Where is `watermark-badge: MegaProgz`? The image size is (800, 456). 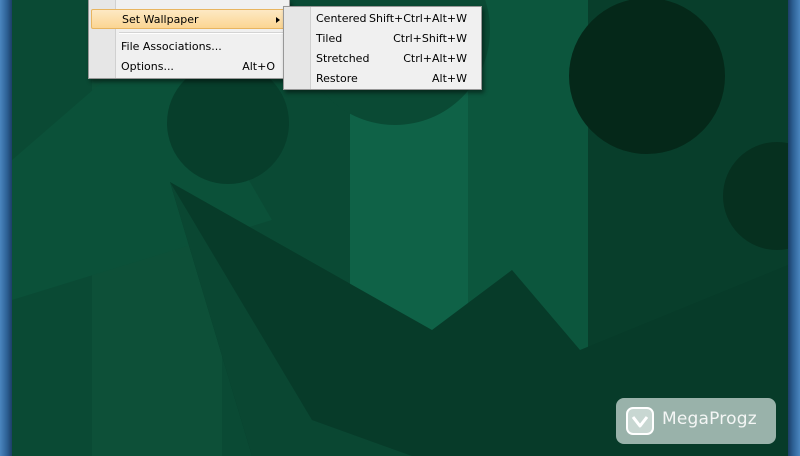
watermark-badge: MegaProgz is located at coordinates (696, 421).